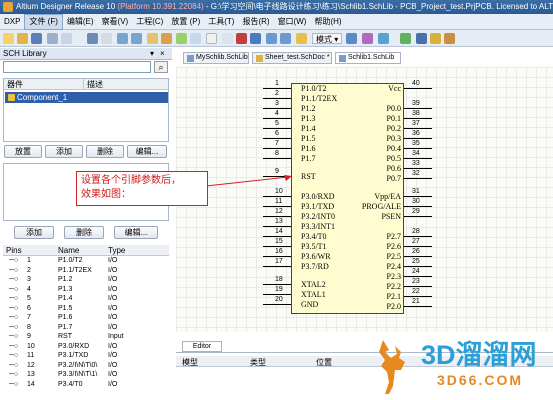 This screenshot has width=553, height=400. What do you see at coordinates (86, 280) in the screenshot?
I see `pin-list-row: ─○ 3 P1.2 I/O` at bounding box center [86, 280].